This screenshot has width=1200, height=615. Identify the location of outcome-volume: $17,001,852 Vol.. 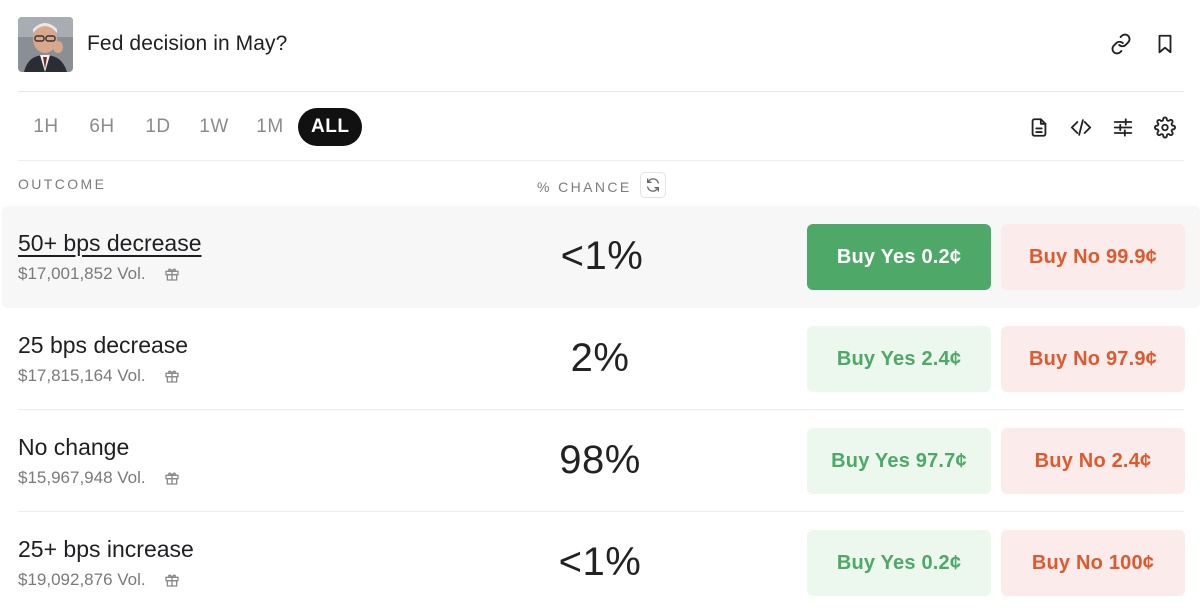
(99, 274).